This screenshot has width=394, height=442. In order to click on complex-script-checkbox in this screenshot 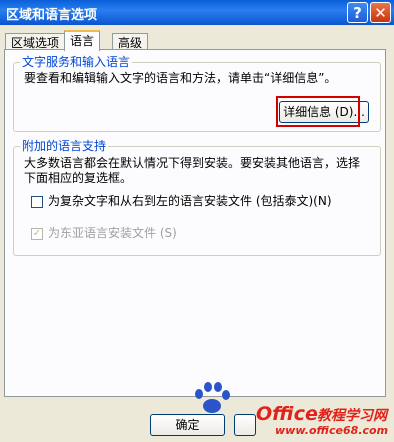, I will do `click(37, 202)`.